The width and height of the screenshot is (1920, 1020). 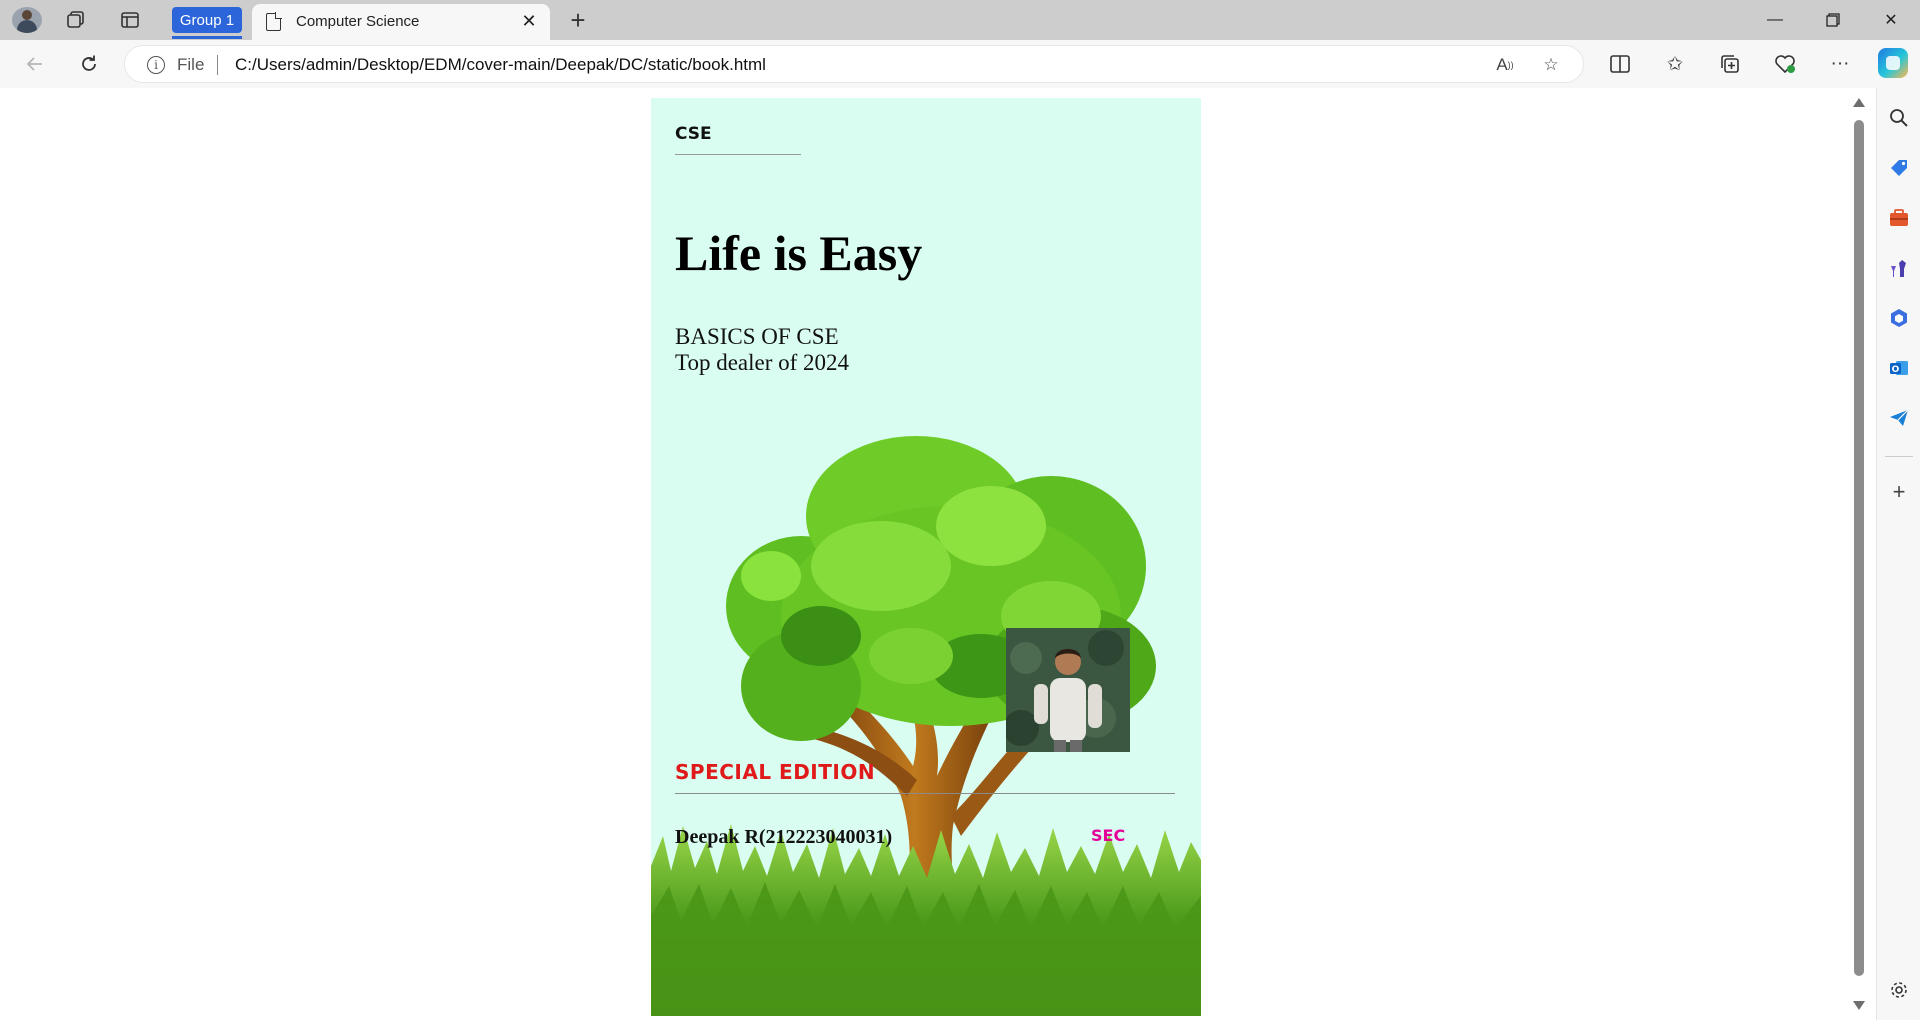 What do you see at coordinates (1620, 64) in the screenshot?
I see `split-screen-icon` at bounding box center [1620, 64].